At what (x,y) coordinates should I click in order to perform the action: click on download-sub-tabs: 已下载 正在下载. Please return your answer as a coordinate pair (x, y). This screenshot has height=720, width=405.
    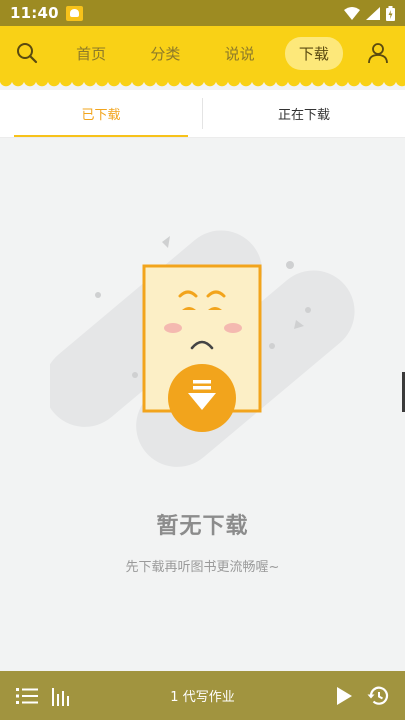
    Looking at the image, I should click on (202, 114).